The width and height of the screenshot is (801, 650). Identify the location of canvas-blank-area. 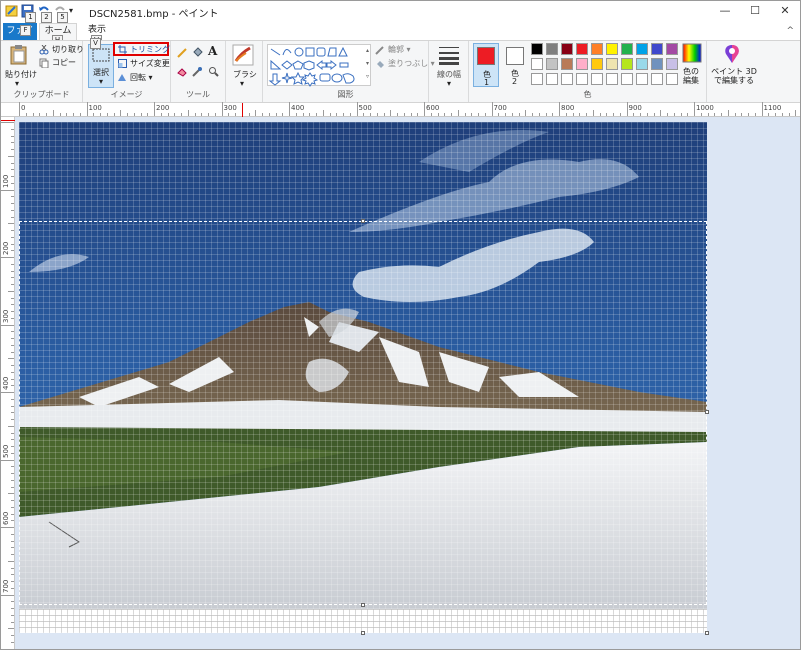
(363, 621).